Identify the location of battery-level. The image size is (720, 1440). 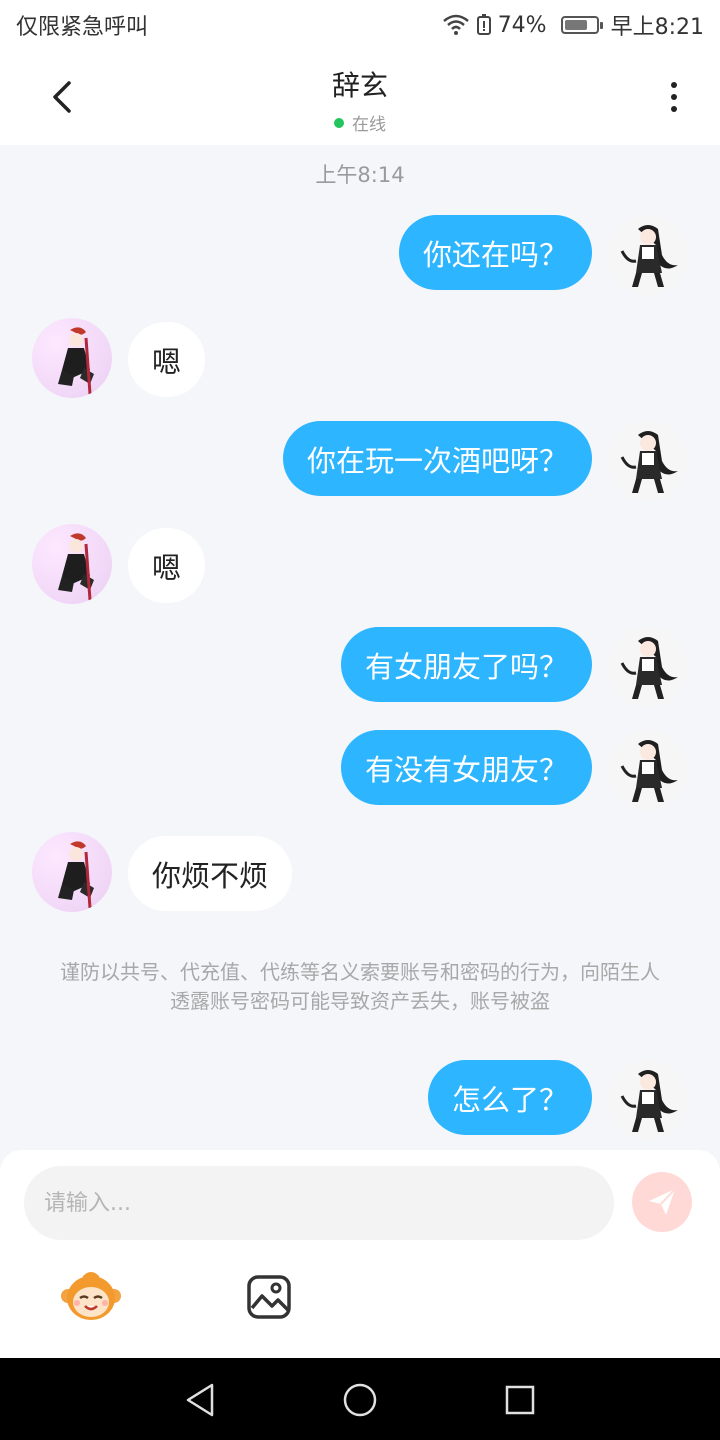
(575, 25).